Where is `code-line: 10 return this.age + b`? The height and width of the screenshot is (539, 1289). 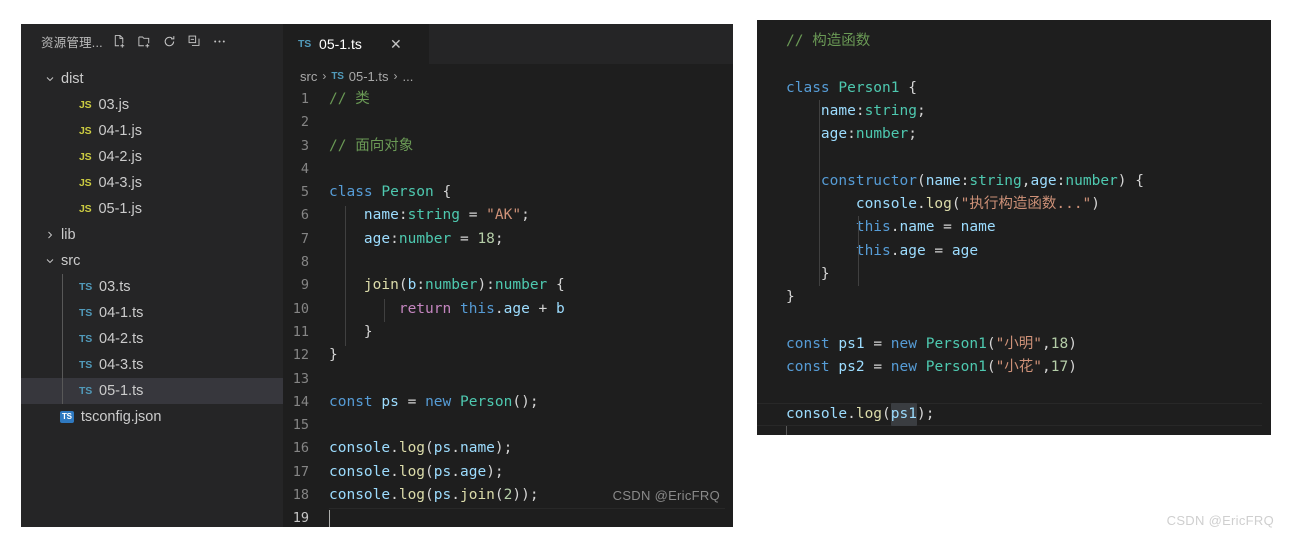
code-line: 10 return this.age + b is located at coordinates (508, 309).